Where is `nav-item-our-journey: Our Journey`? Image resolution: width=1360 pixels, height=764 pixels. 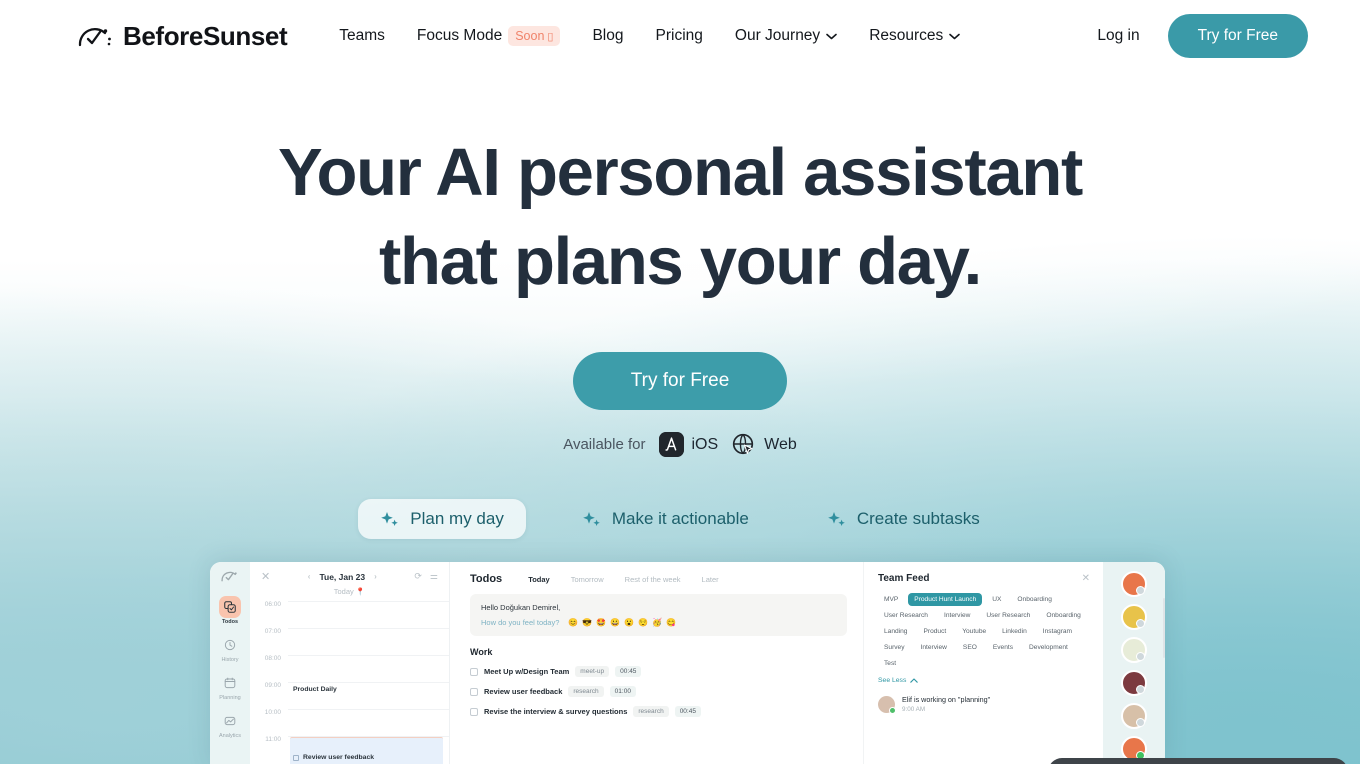 nav-item-our-journey: Our Journey is located at coordinates (786, 36).